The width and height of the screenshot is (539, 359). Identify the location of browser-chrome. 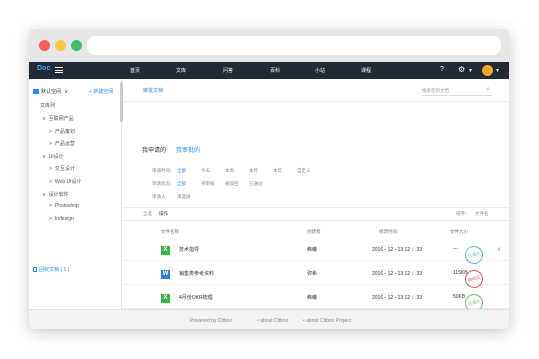
(269, 45).